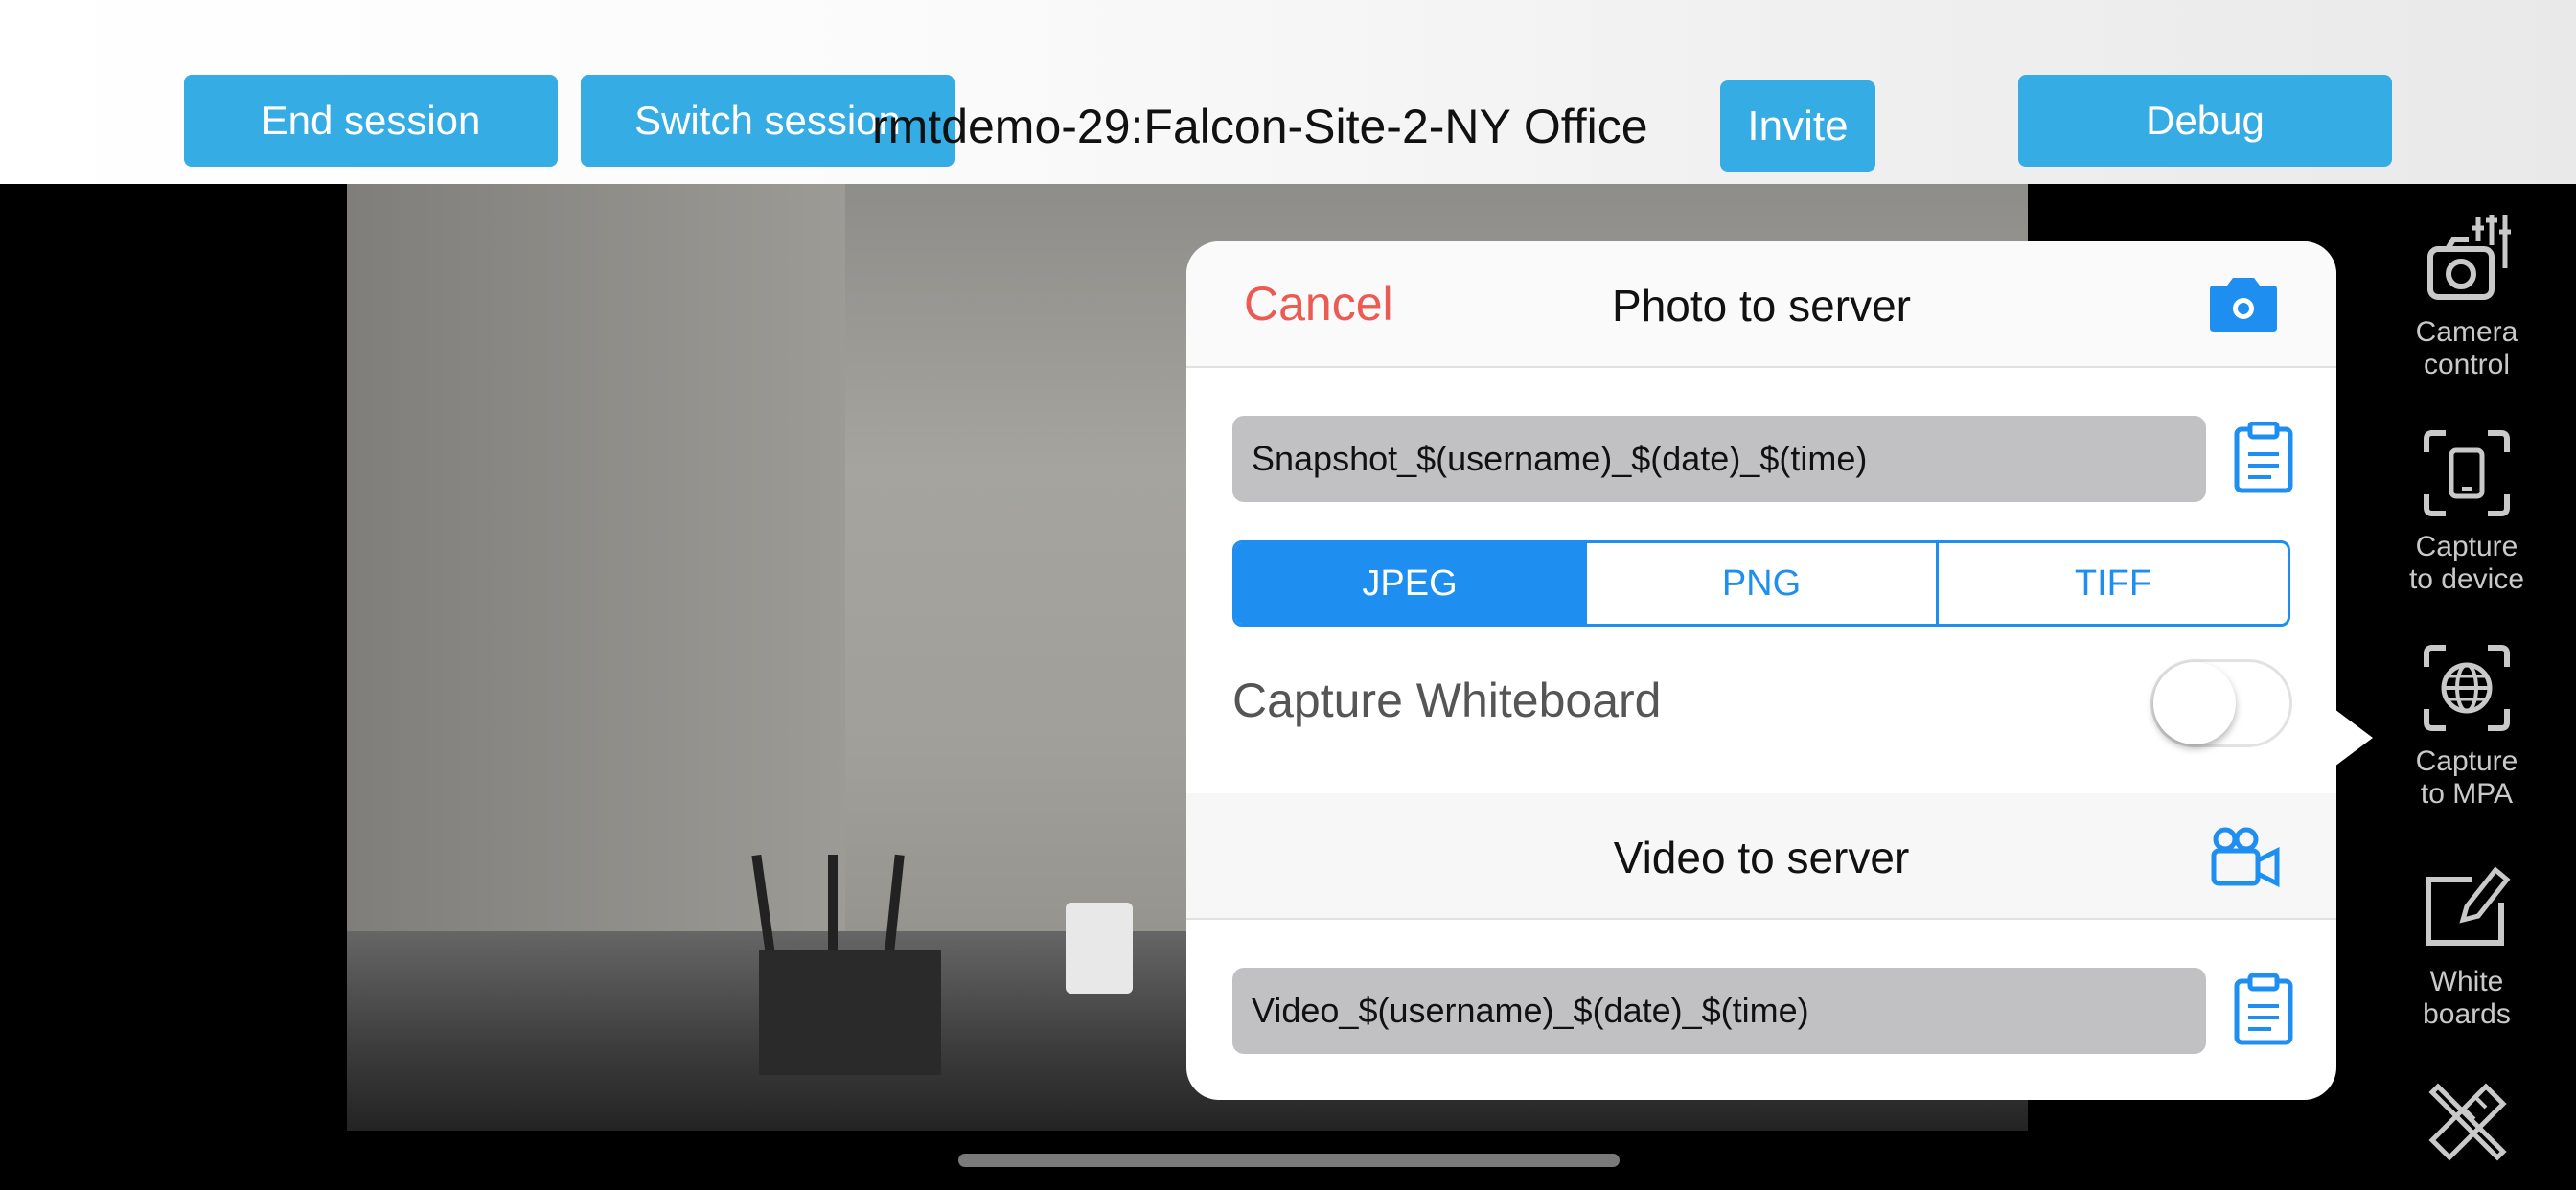 The image size is (2576, 1190). I want to click on tools-button, so click(2467, 1126).